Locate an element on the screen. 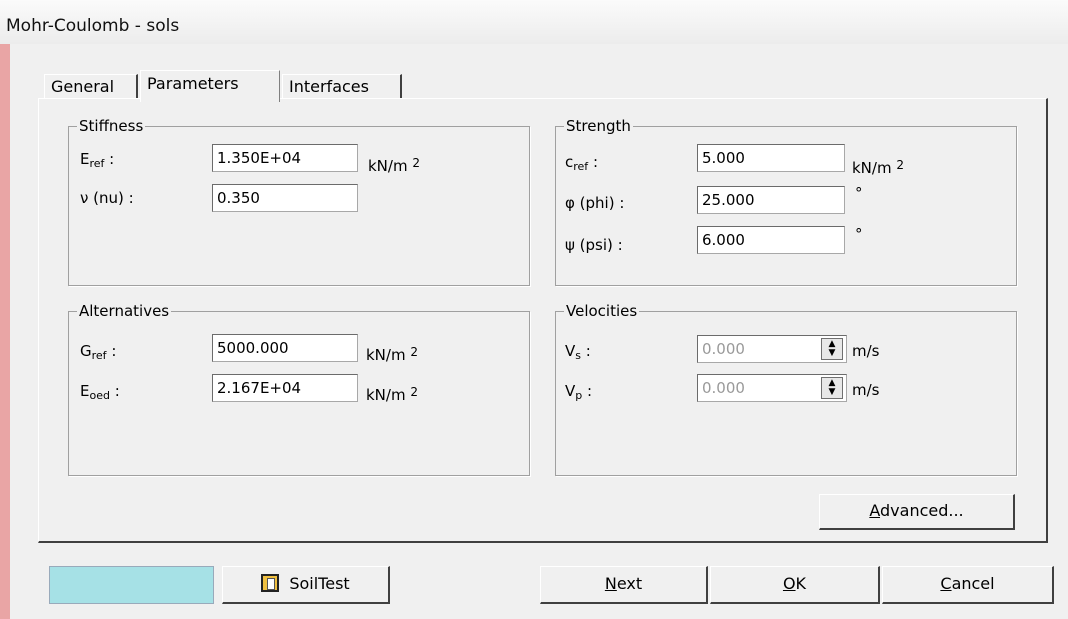 Image resolution: width=1068 pixels, height=619 pixels. vp-label: Vp : is located at coordinates (579, 392).